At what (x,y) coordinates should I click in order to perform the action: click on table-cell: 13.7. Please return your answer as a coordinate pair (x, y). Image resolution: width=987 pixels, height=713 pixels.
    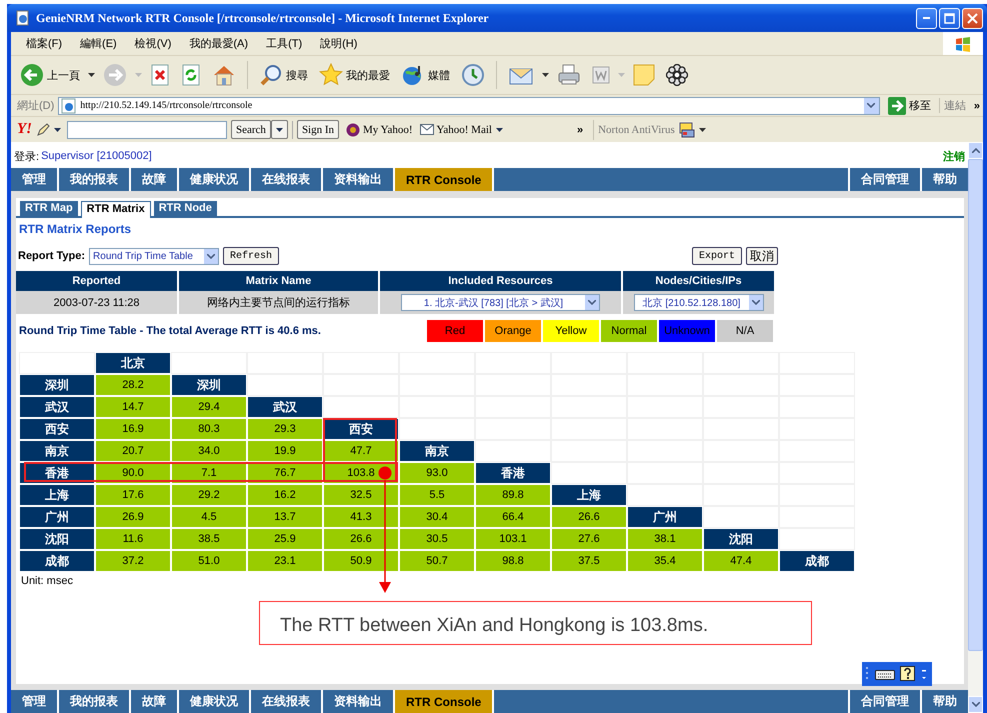
    Looking at the image, I should click on (285, 517).